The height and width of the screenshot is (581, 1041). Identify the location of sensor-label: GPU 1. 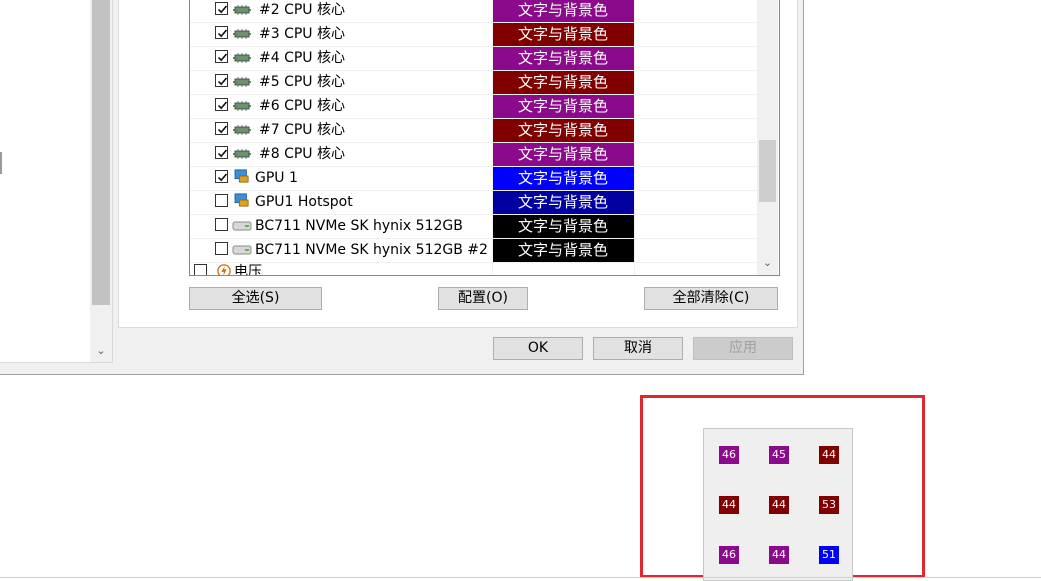
(276, 178).